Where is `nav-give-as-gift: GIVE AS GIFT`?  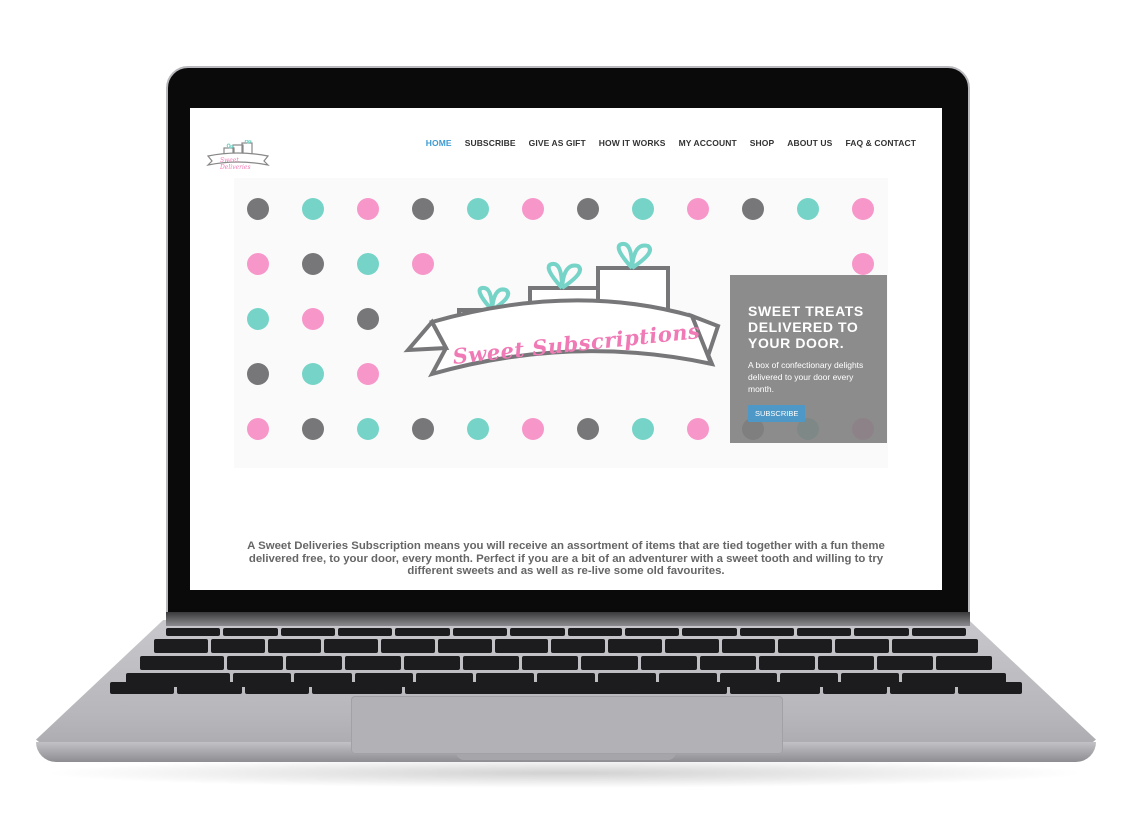 nav-give-as-gift: GIVE AS GIFT is located at coordinates (557, 143).